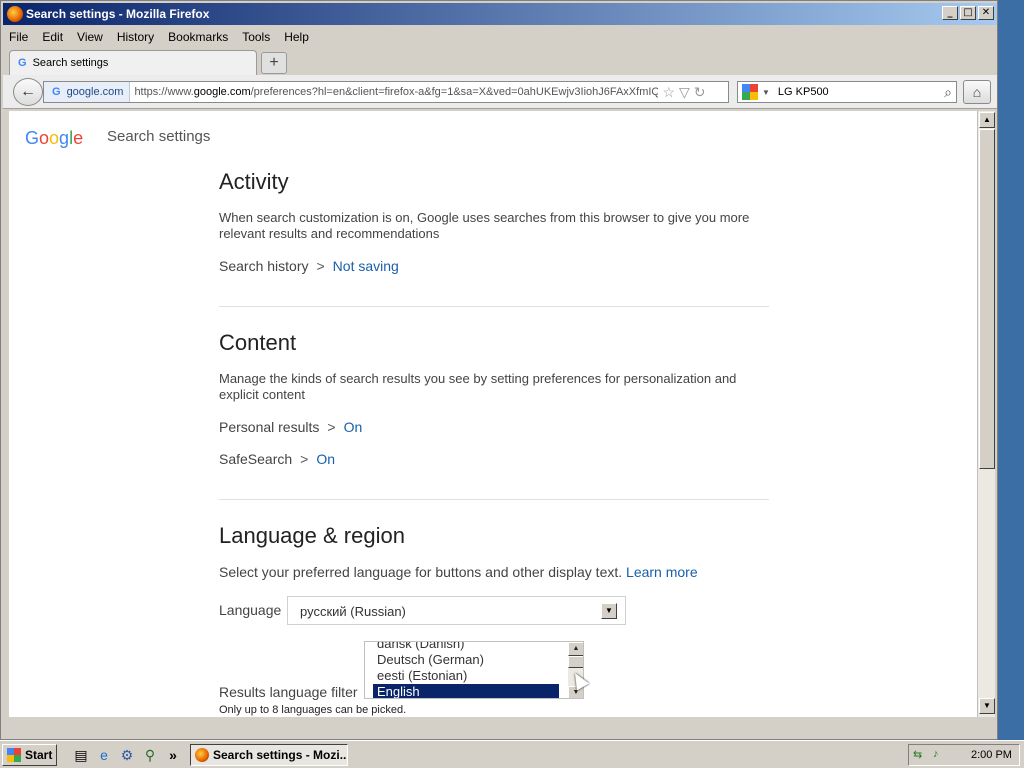 Image resolution: width=1024 pixels, height=768 pixels. What do you see at coordinates (104, 755) in the screenshot?
I see `internet-explorer-icon: e` at bounding box center [104, 755].